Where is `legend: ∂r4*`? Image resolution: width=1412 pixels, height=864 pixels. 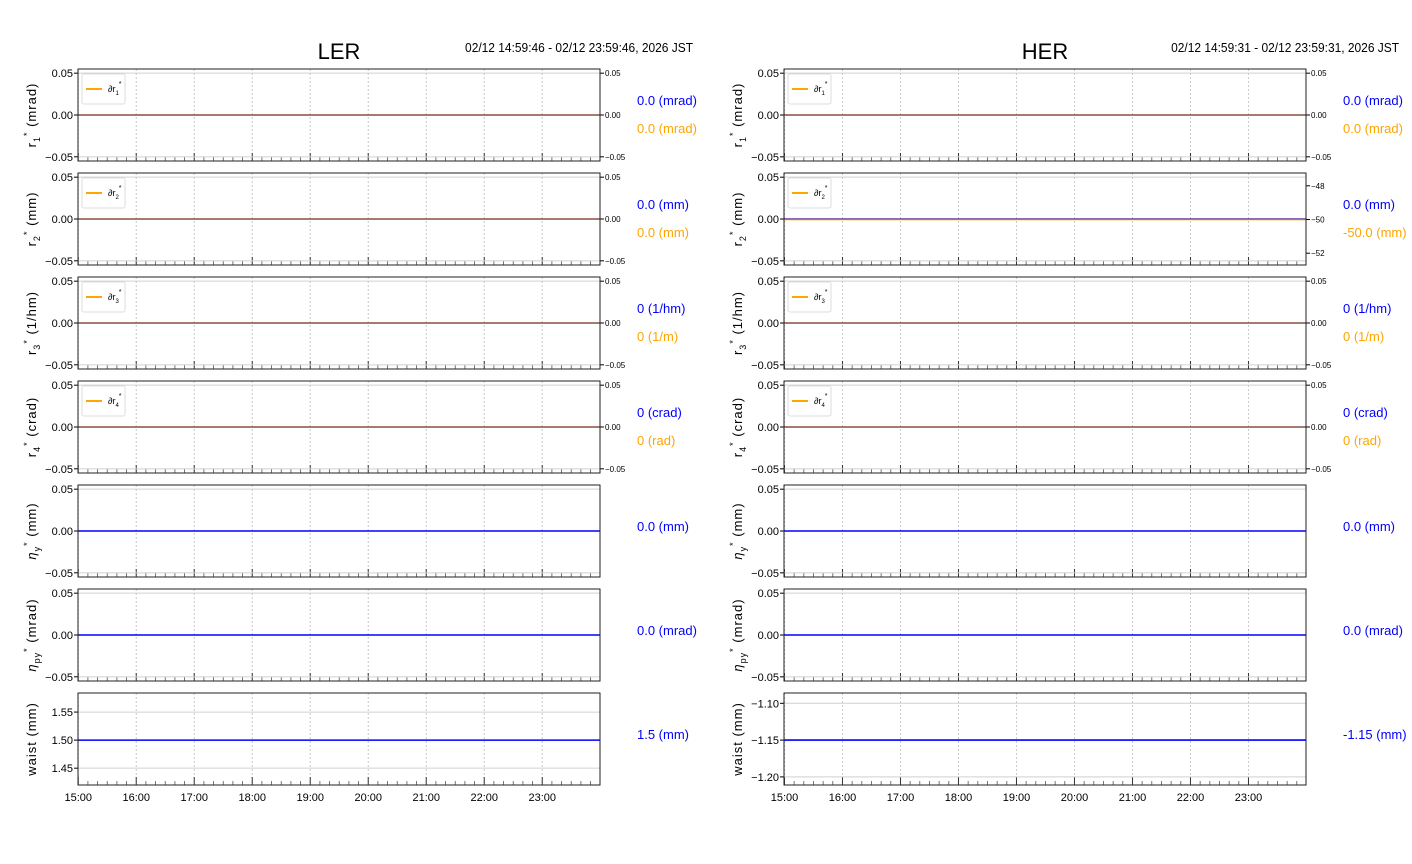
legend: ∂r4* is located at coordinates (809, 401).